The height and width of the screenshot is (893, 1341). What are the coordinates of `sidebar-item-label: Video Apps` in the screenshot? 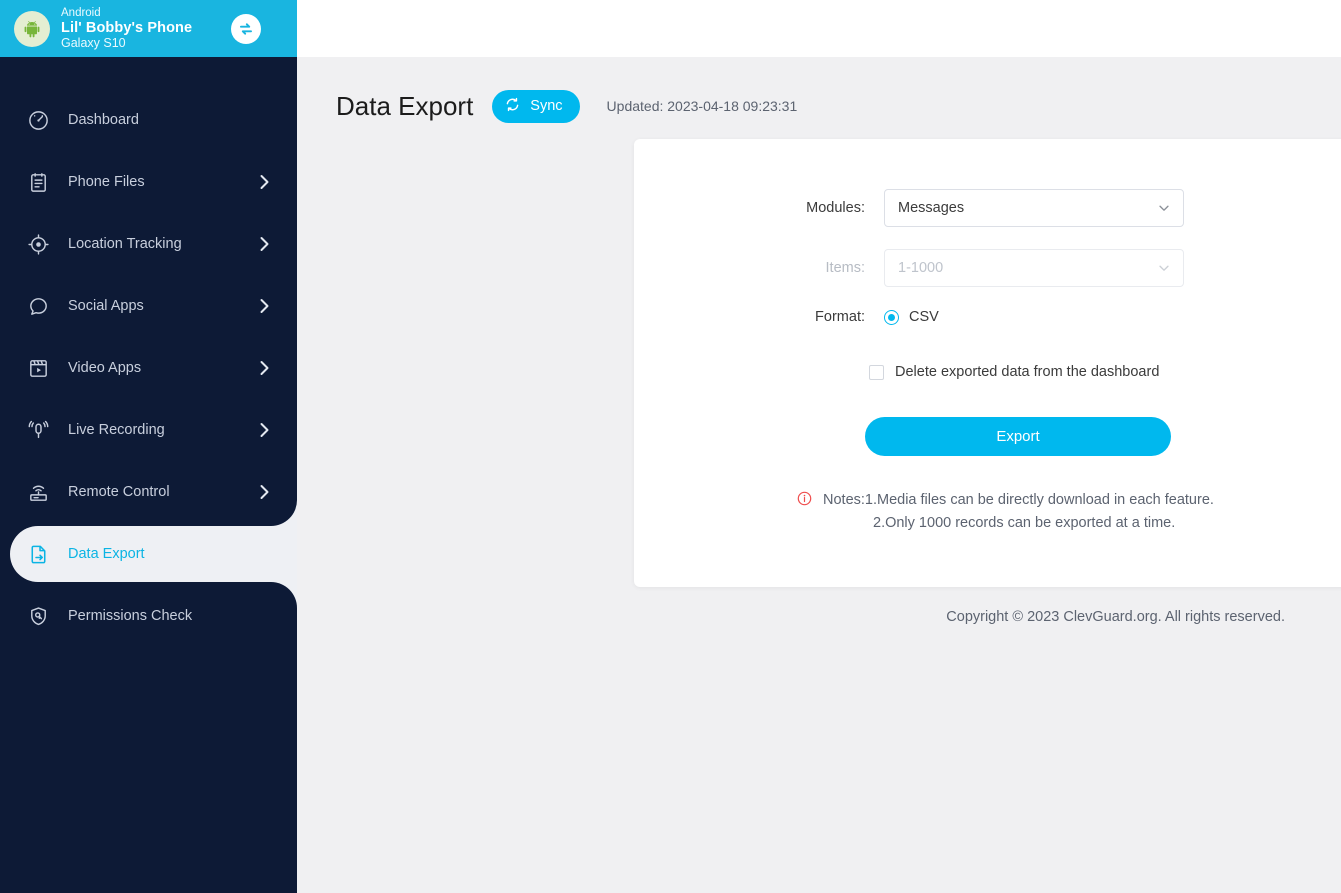 It's located at (105, 368).